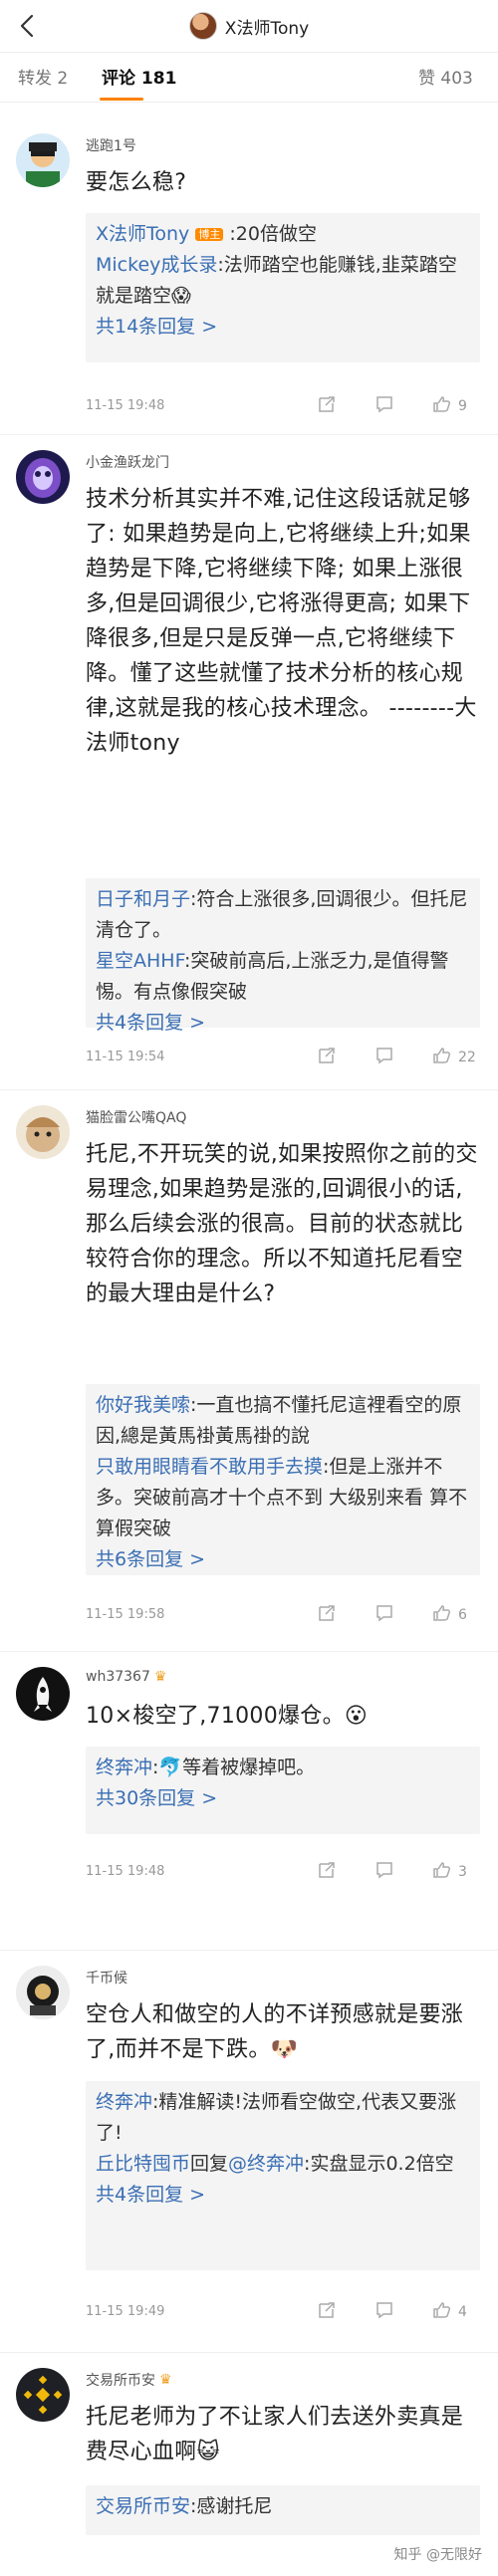  What do you see at coordinates (125, 2311) in the screenshot?
I see `timestamp: 11-15 19:49` at bounding box center [125, 2311].